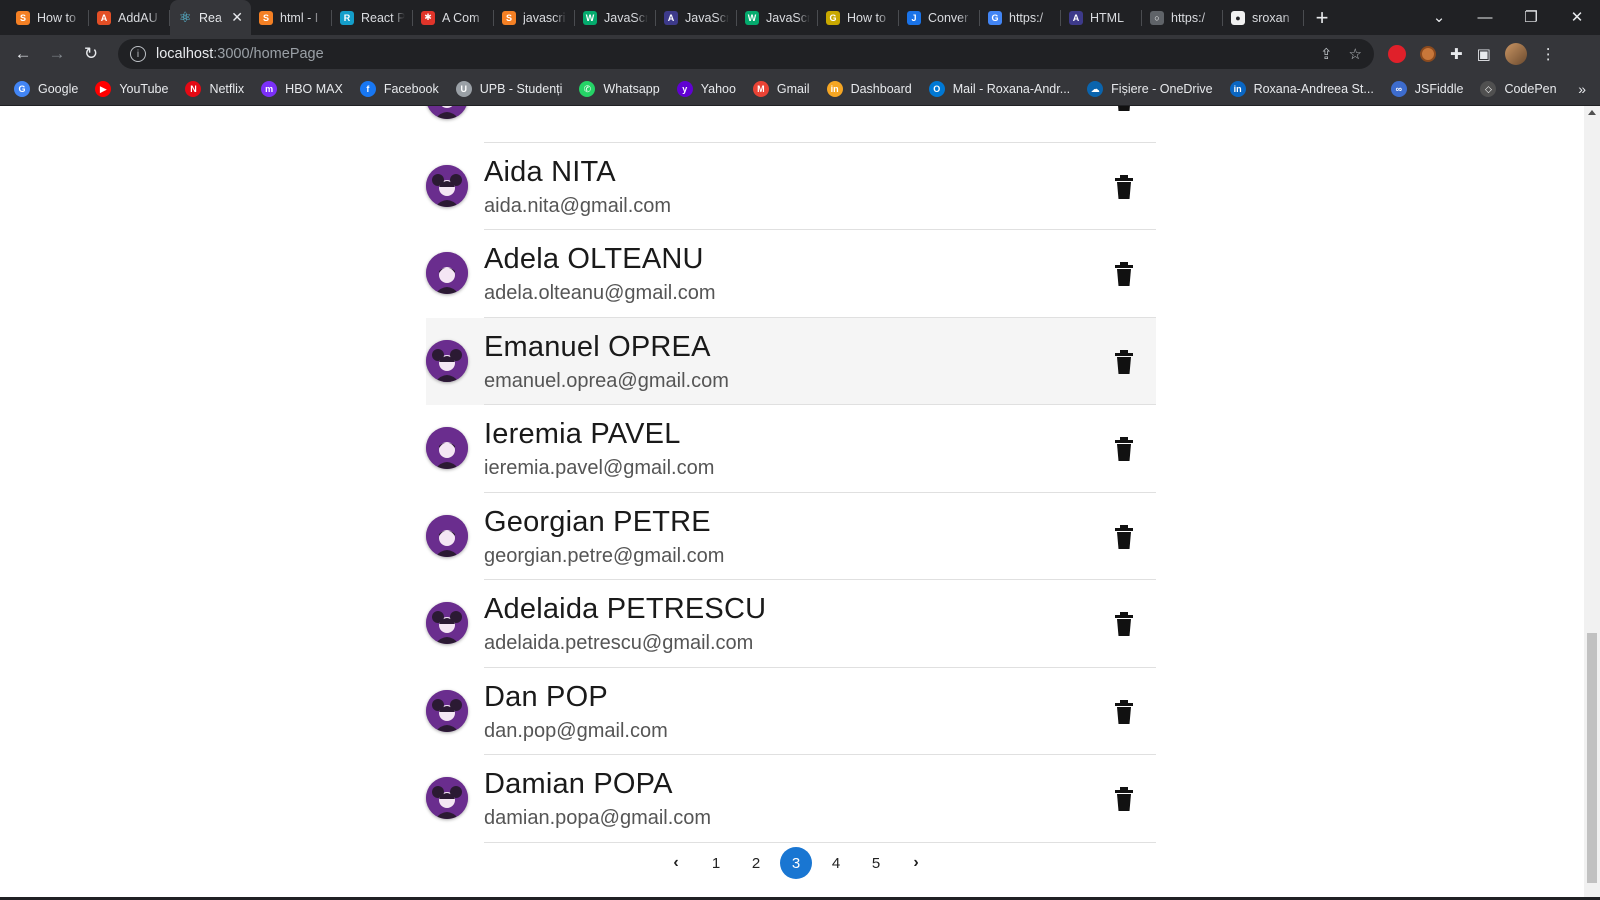 This screenshot has width=1600, height=900. Describe the element at coordinates (791, 274) in the screenshot. I see `list-item: Adela OLTEANU adela.olteanu@gmail.com` at that location.